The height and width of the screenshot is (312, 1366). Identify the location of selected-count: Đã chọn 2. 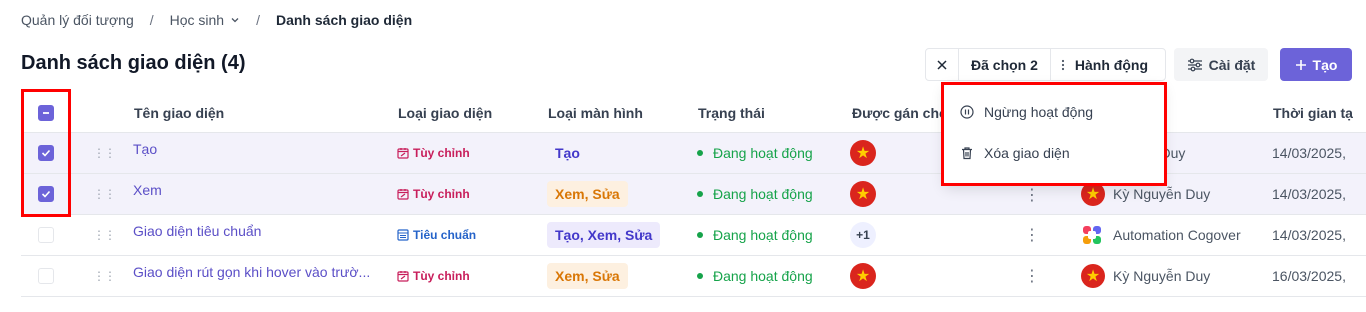
(1005, 64).